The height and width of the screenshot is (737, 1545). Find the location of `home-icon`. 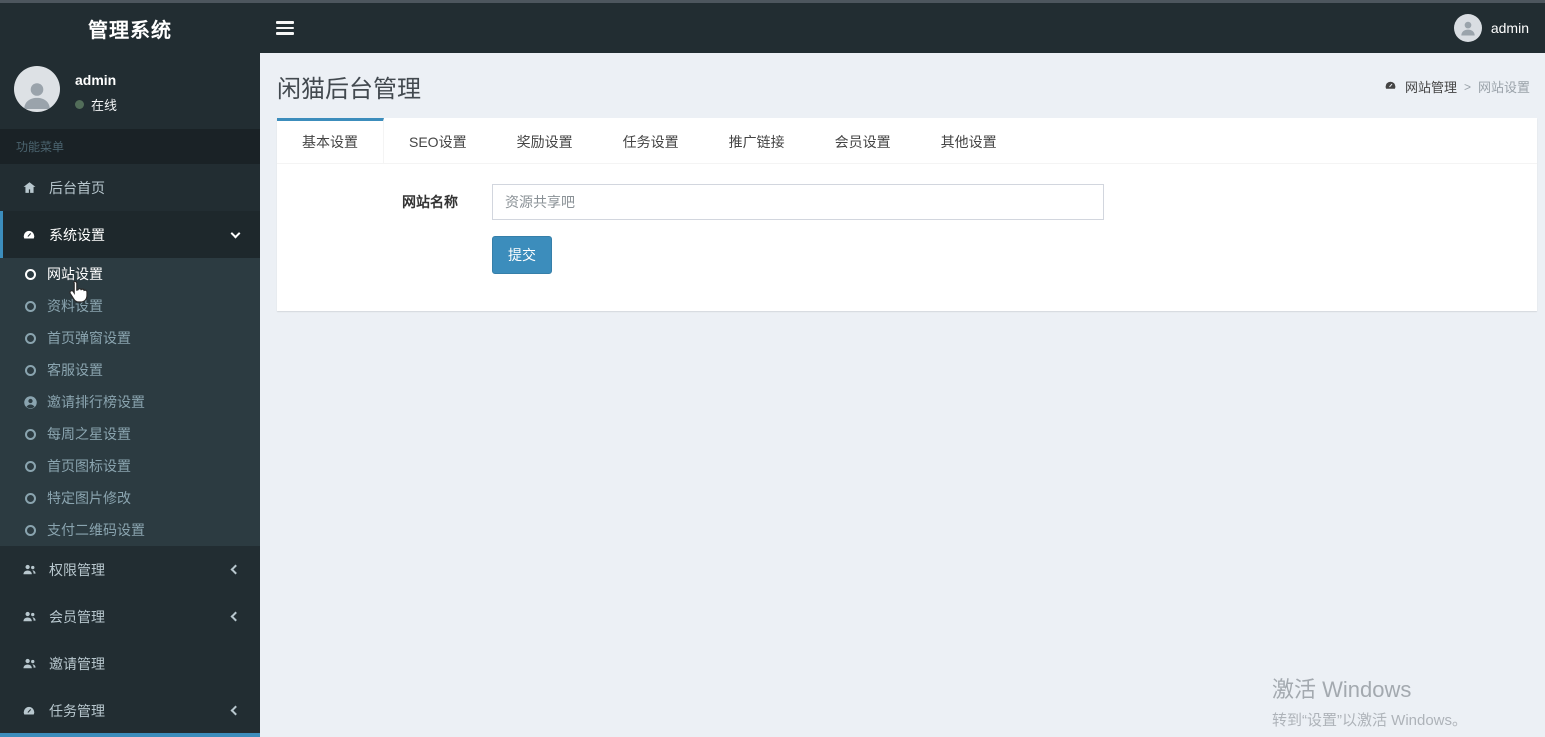

home-icon is located at coordinates (29, 187).